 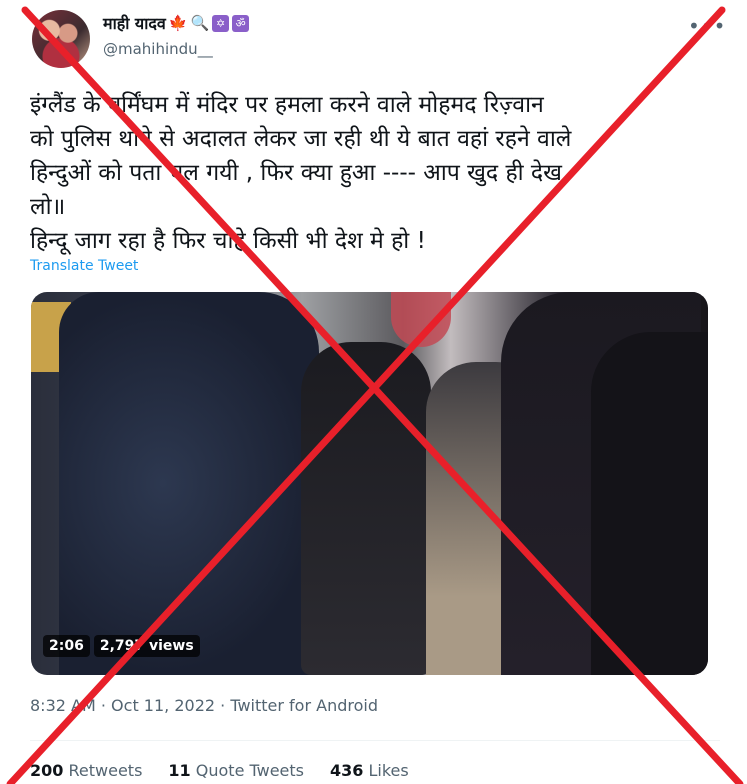 I want to click on retweets-label: Retweets, so click(x=105, y=770).